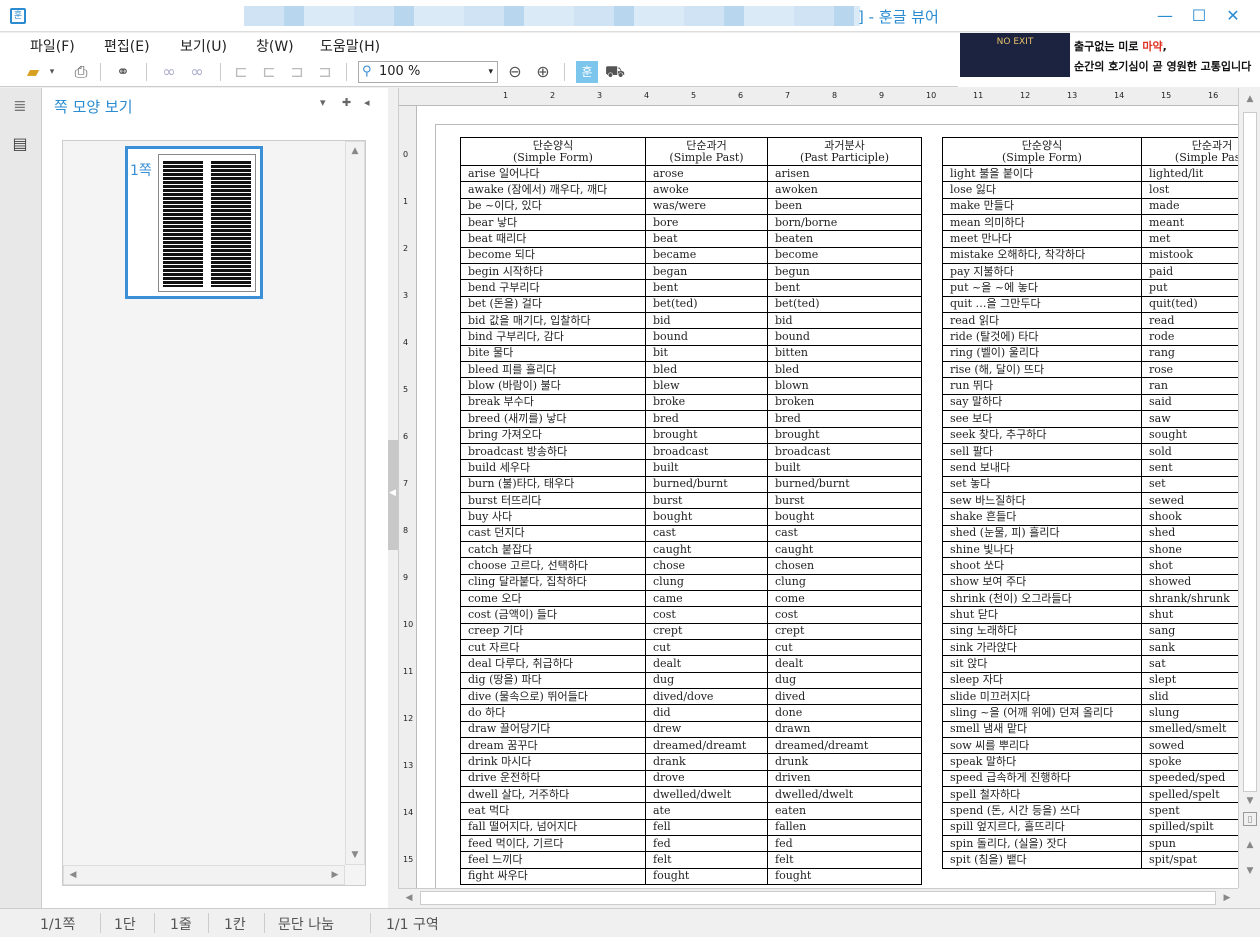  What do you see at coordinates (1042, 795) in the screenshot?
I see `table-cell: spell 철자하다` at bounding box center [1042, 795].